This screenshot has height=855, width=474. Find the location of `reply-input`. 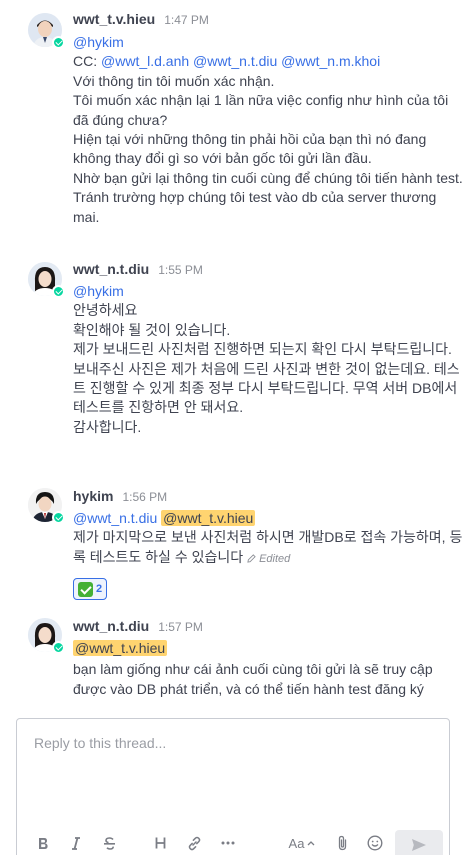

reply-input is located at coordinates (233, 767).